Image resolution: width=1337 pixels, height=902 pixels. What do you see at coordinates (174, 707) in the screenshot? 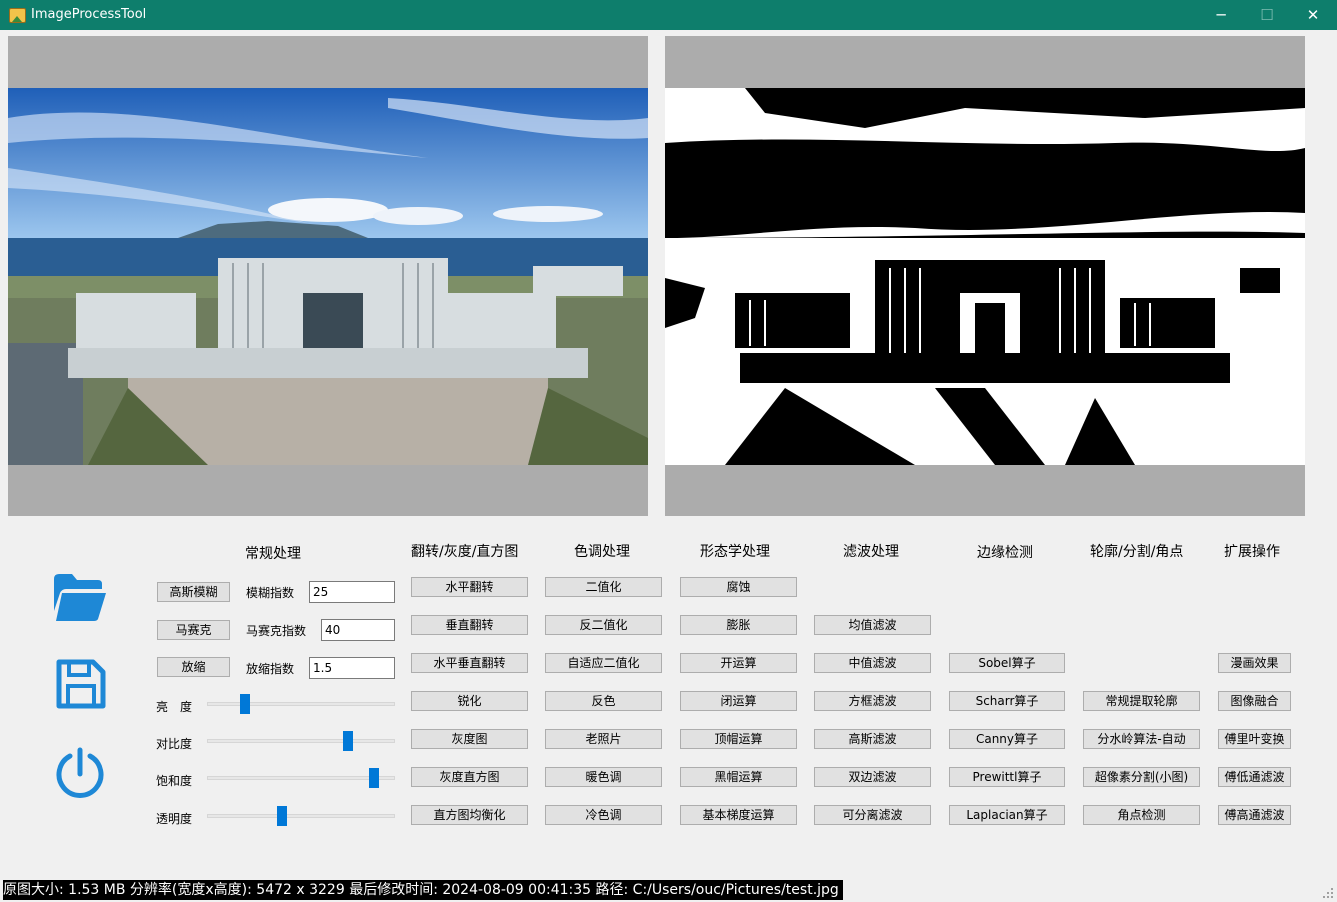
I see `brightness-label: 亮 度` at bounding box center [174, 707].